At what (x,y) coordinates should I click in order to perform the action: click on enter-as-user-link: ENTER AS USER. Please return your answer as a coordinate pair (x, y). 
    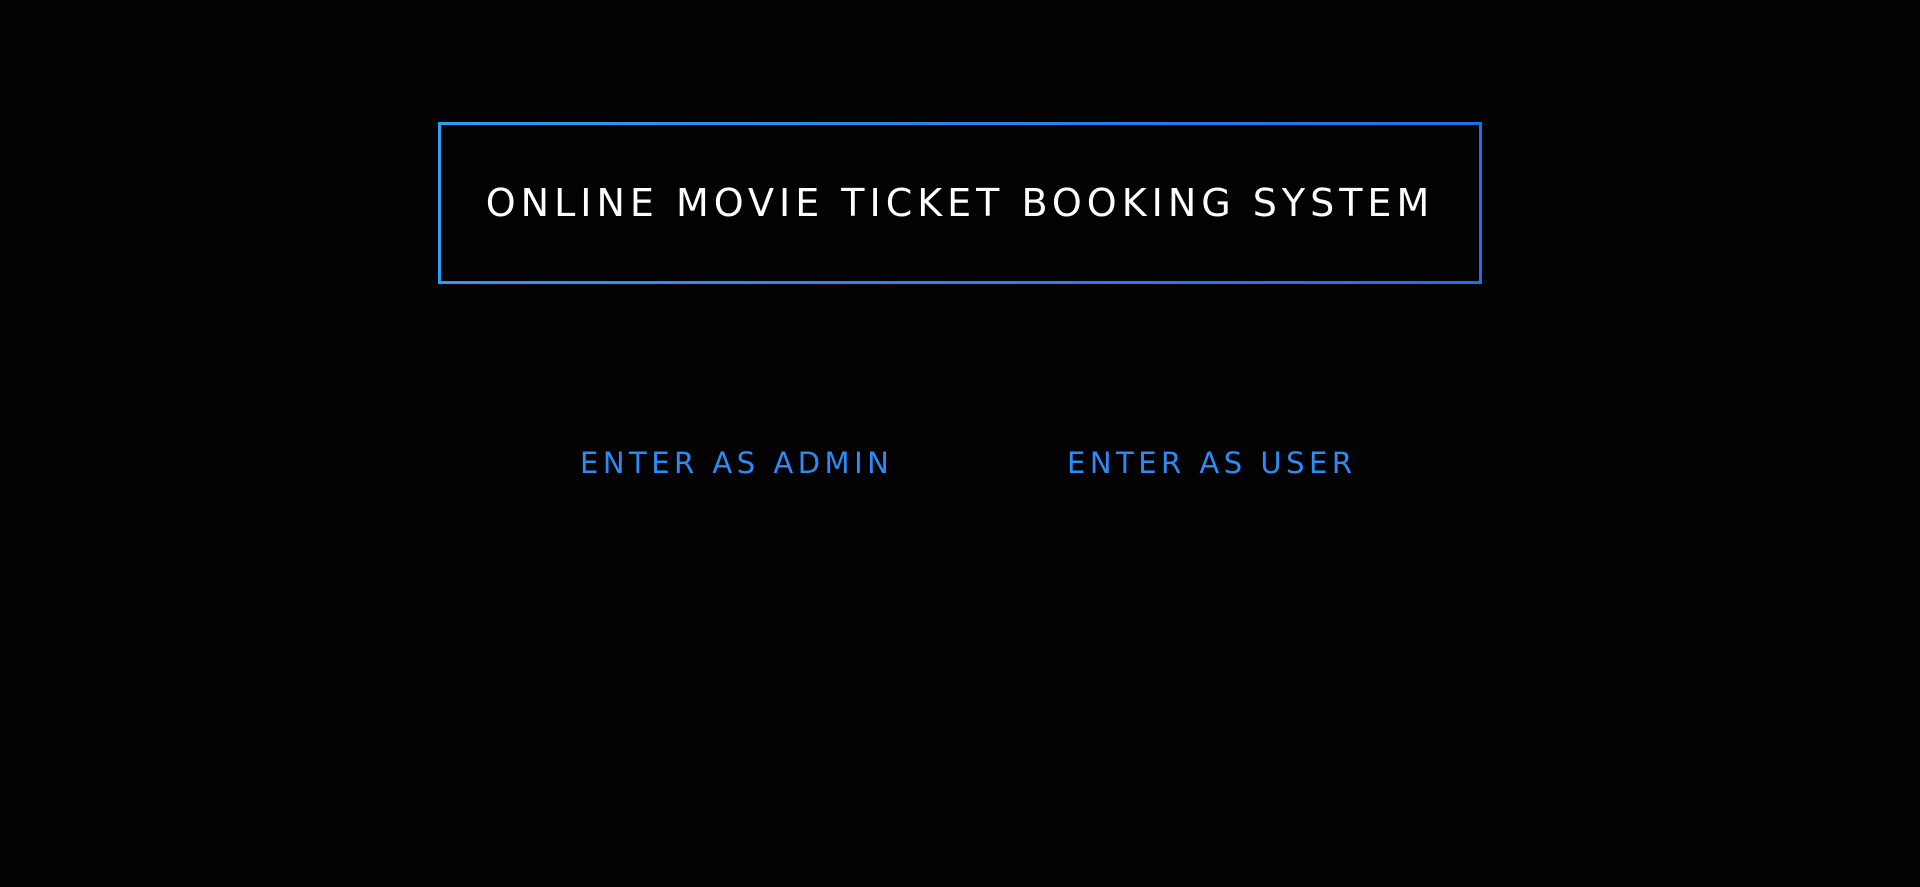
    Looking at the image, I should click on (1212, 463).